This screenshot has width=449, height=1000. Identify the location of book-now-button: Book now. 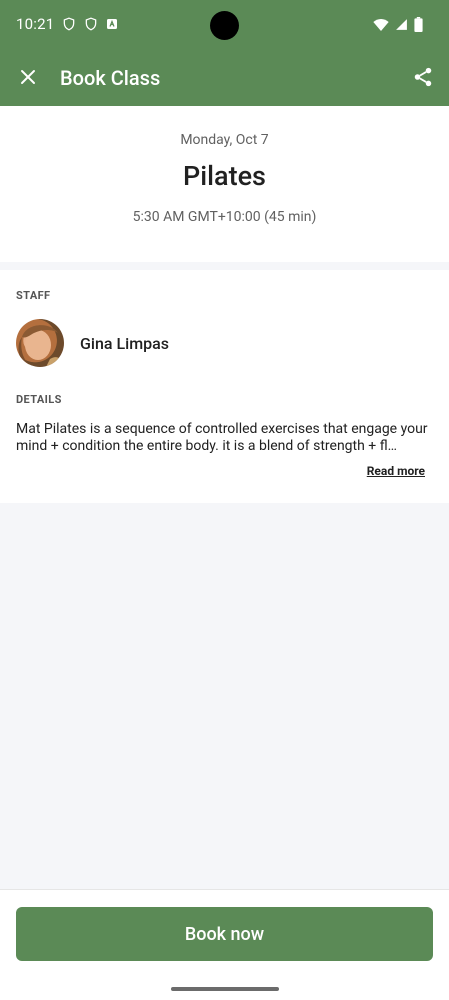
(224, 934).